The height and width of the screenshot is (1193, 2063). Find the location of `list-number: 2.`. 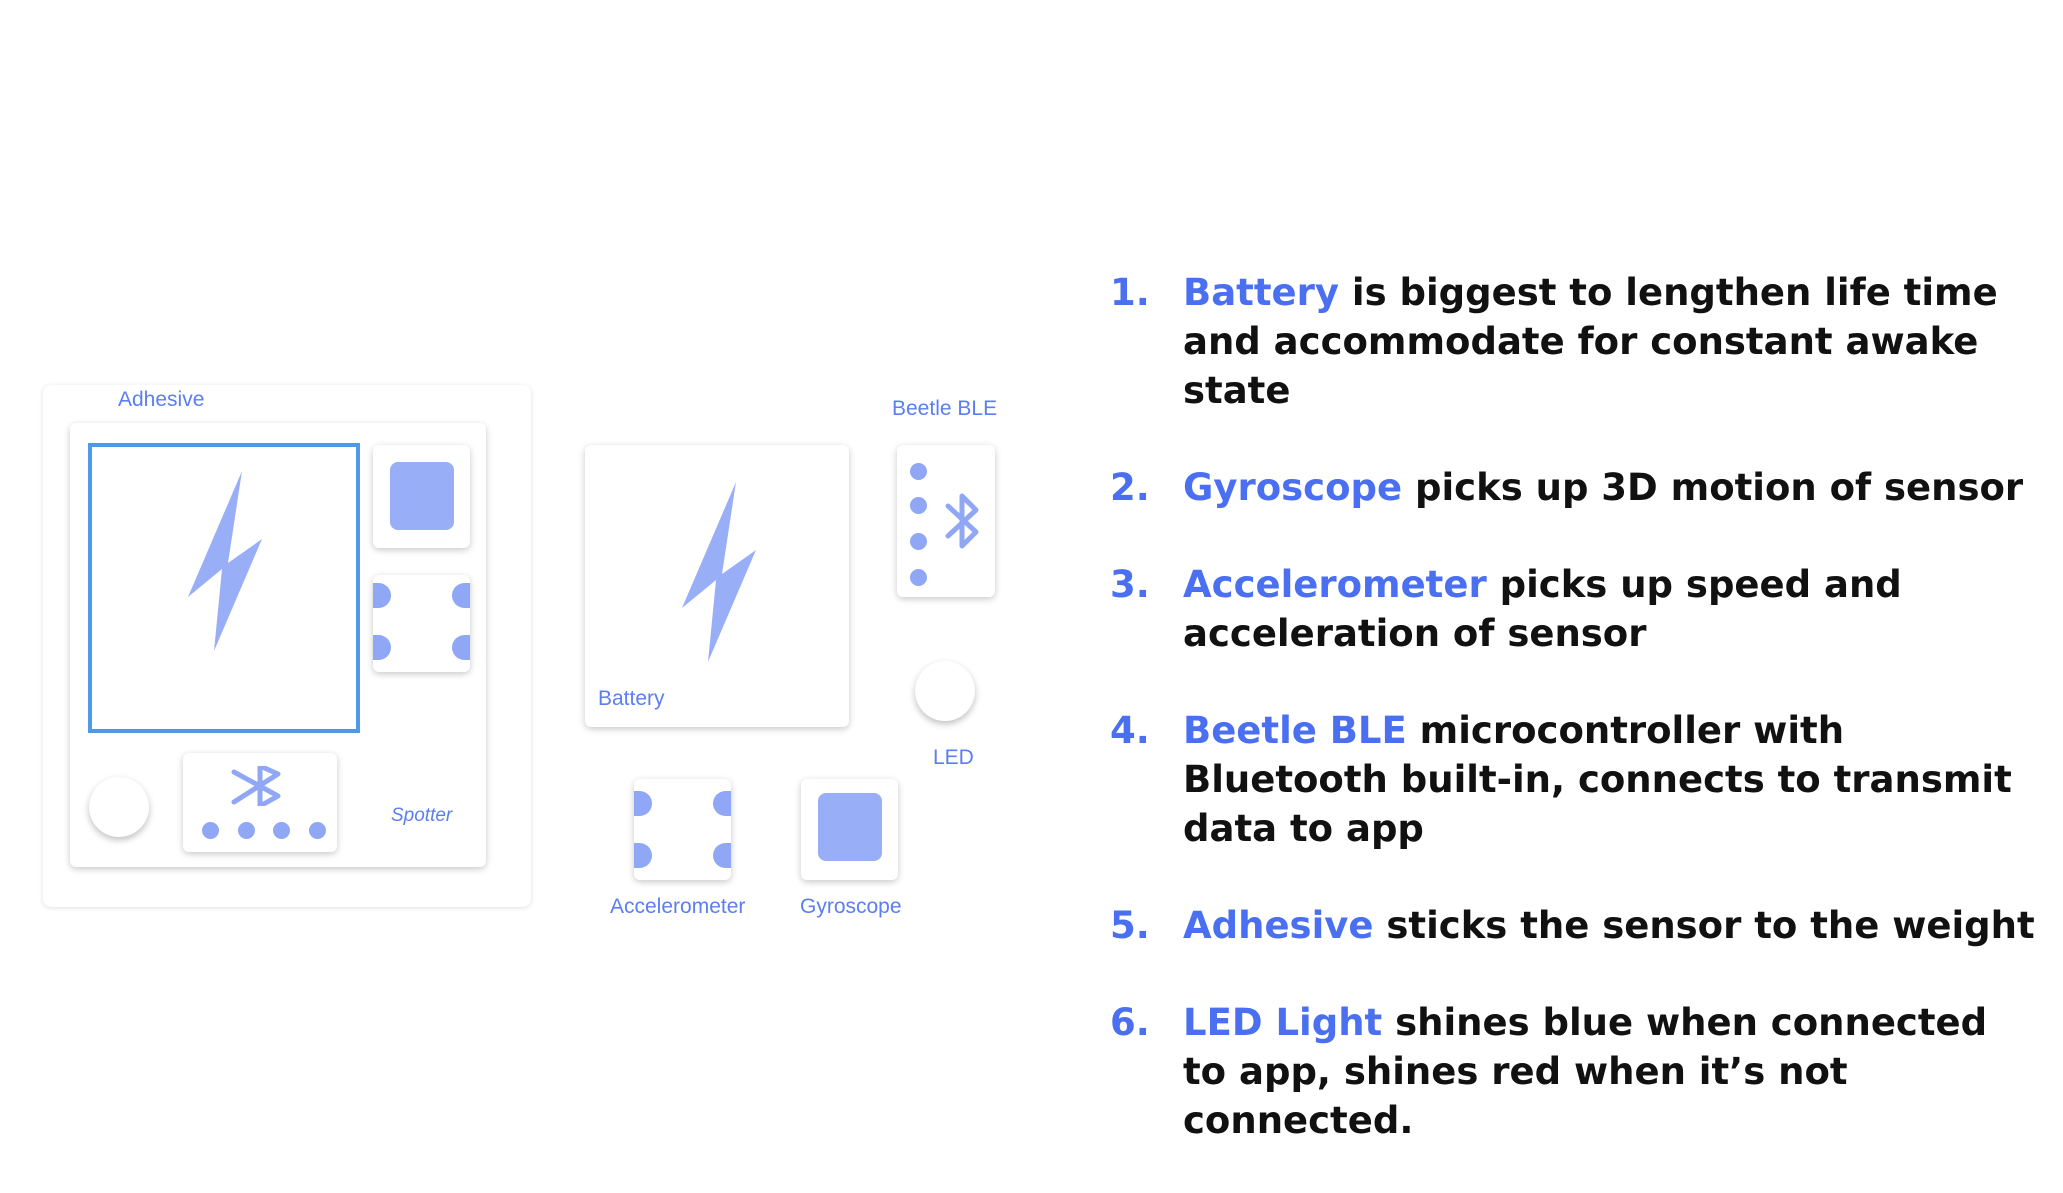

list-number: 2. is located at coordinates (1130, 487).